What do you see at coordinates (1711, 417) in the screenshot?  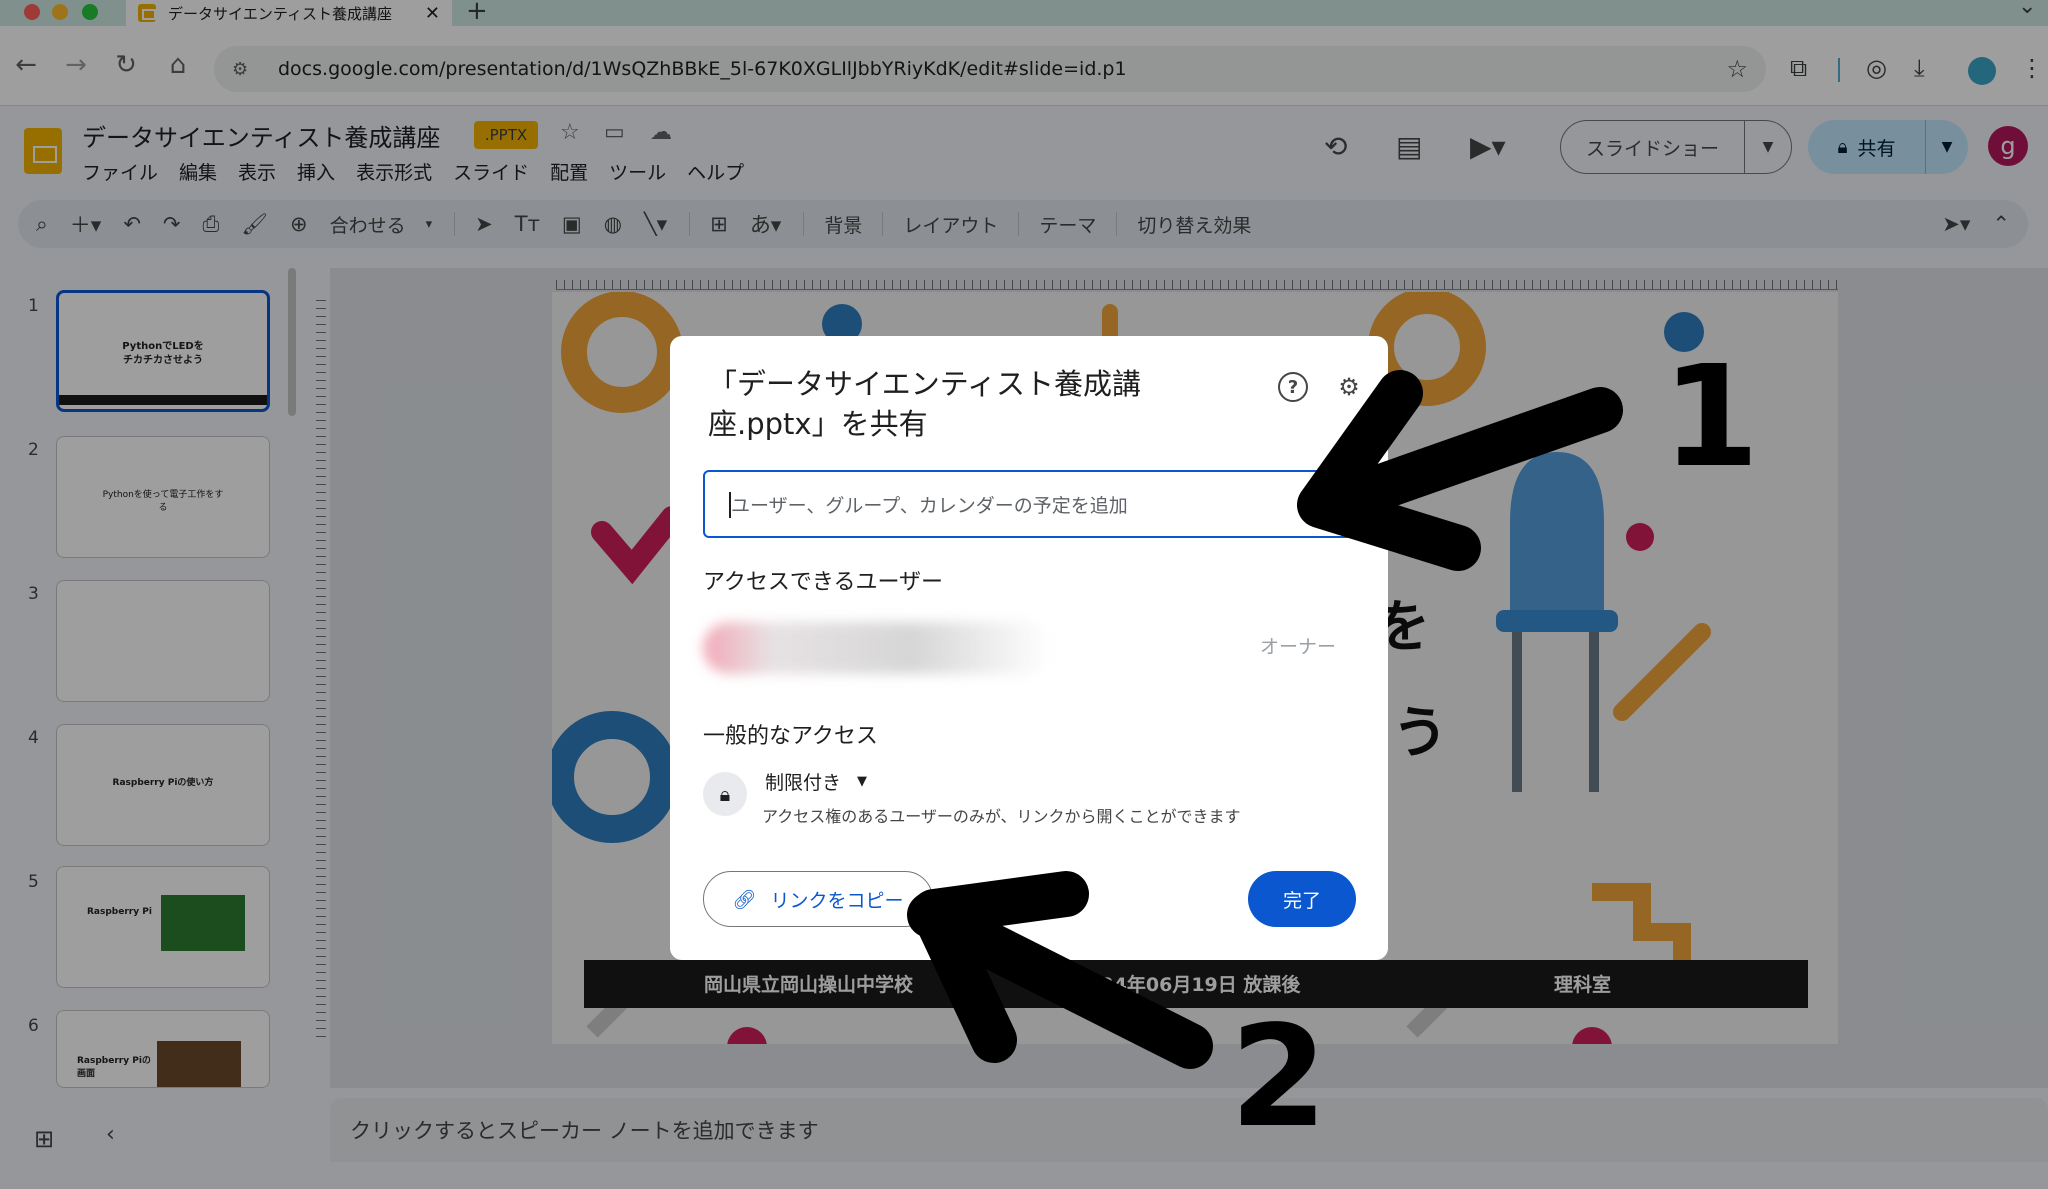 I see `annotation-label-1: 1` at bounding box center [1711, 417].